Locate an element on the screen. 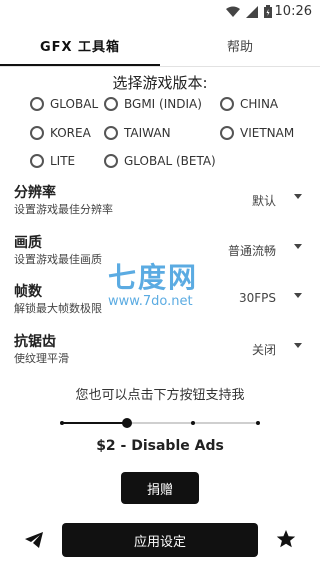 The image size is (320, 569). radio-label: BGMI (INDIA) is located at coordinates (163, 104).